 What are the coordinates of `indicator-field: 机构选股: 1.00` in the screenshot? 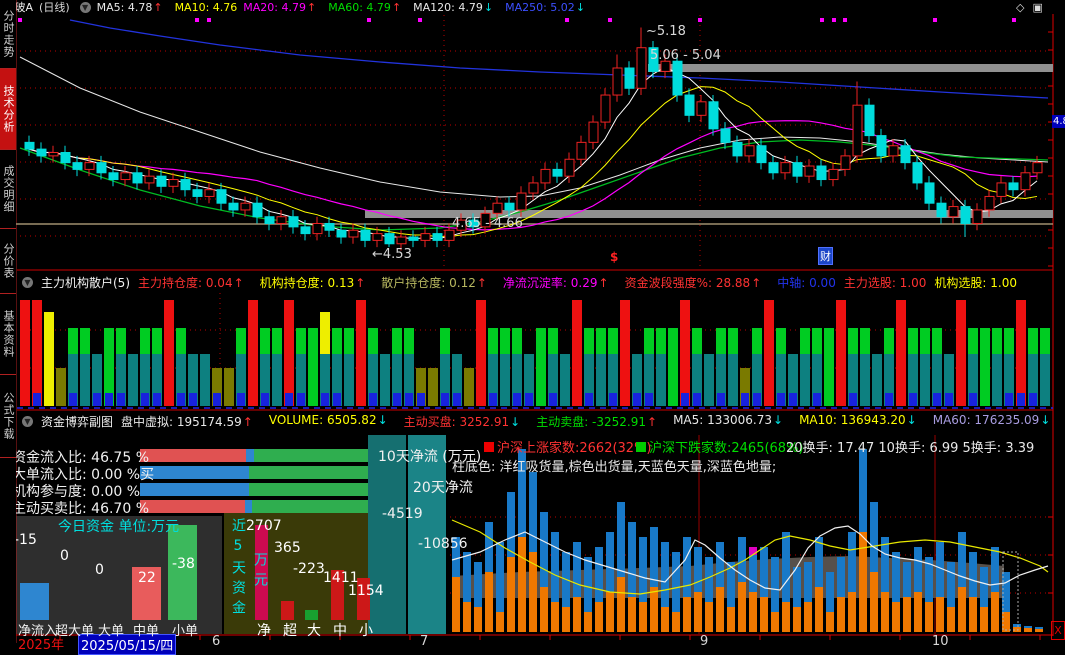 It's located at (975, 283).